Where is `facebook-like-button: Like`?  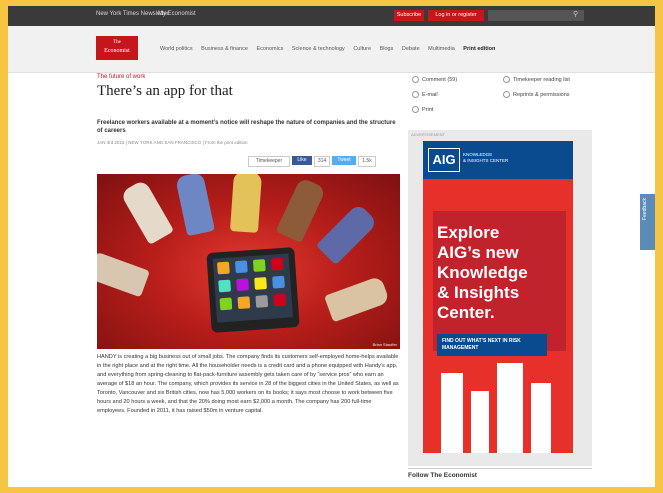
facebook-like-button: Like is located at coordinates (302, 160).